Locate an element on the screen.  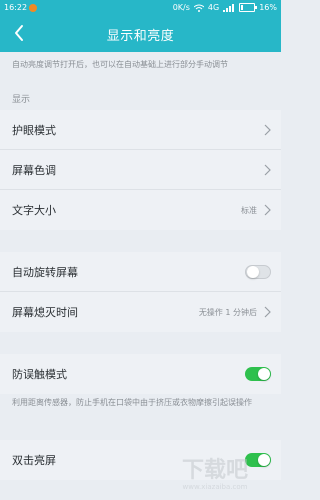
row-font-size: 文字大小 标准 is located at coordinates (140, 210).